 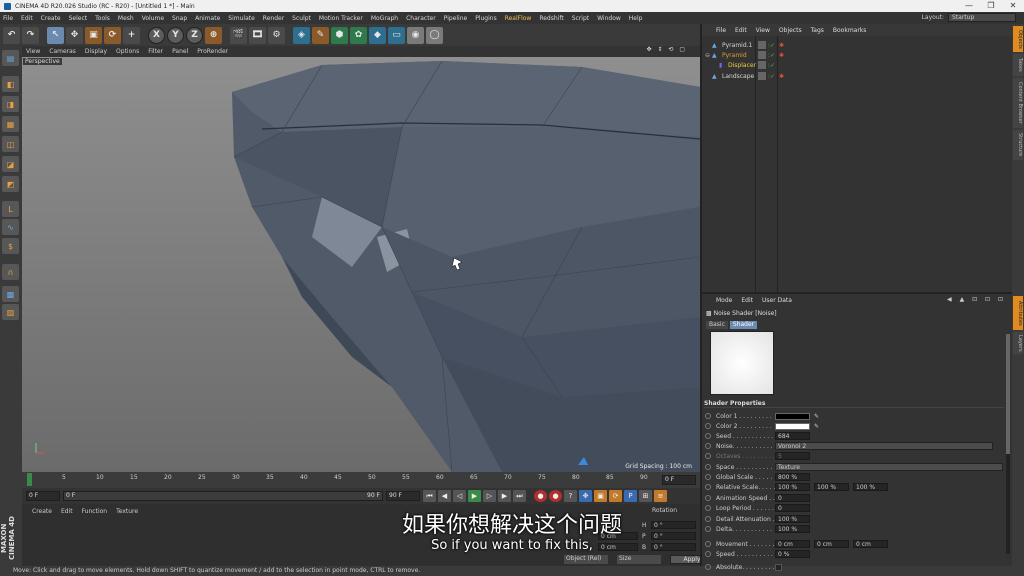 I want to click on tab-objects: Objects, so click(x=1018, y=39).